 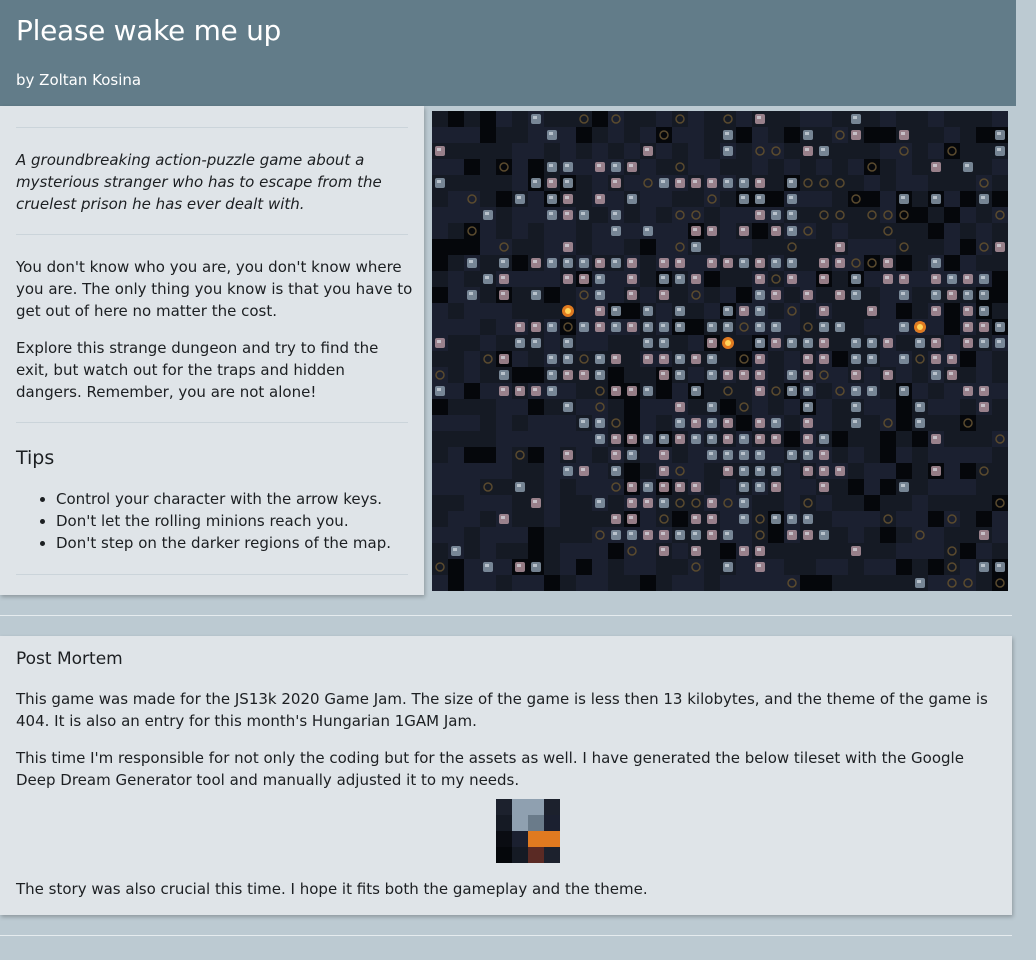 What do you see at coordinates (508, 53) in the screenshot?
I see `page-header: Please wake me up by Zoltan Kosina` at bounding box center [508, 53].